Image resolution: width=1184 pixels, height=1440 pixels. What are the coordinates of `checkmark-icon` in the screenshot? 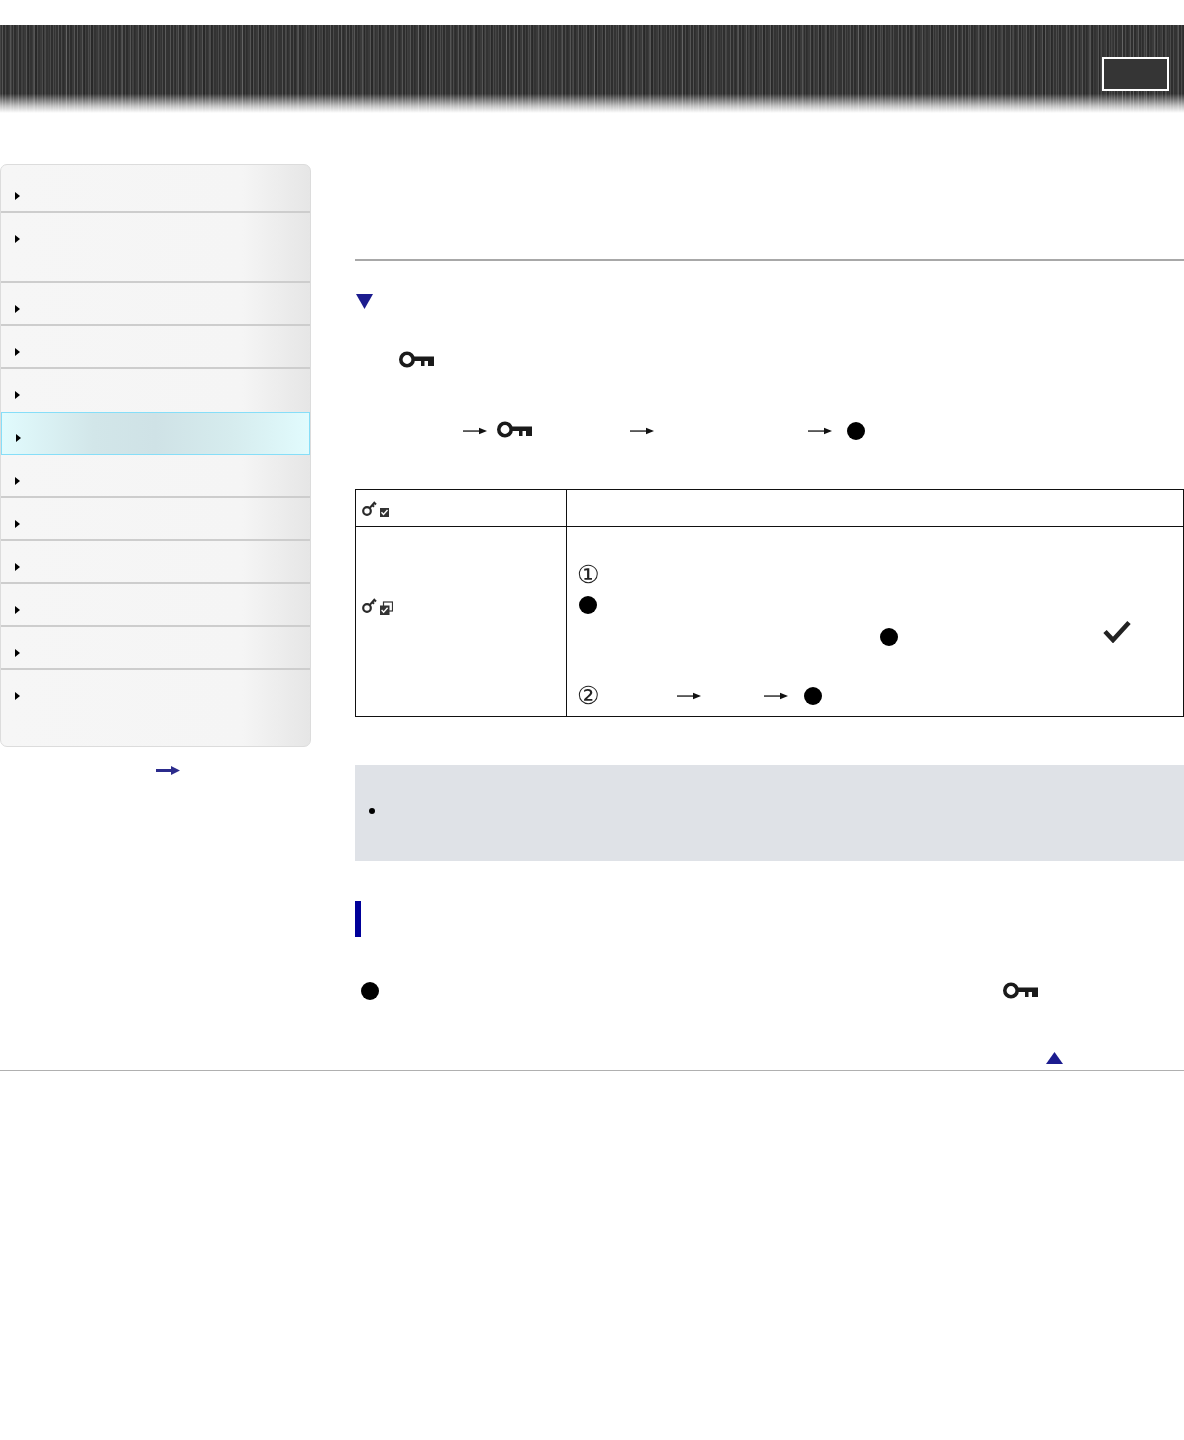 It's located at (1117, 631).